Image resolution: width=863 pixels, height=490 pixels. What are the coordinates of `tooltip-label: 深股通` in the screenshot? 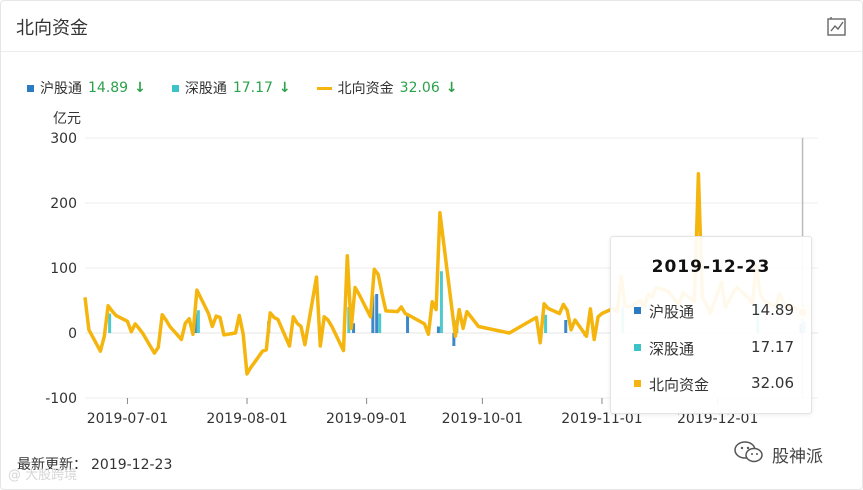 It's located at (672, 349).